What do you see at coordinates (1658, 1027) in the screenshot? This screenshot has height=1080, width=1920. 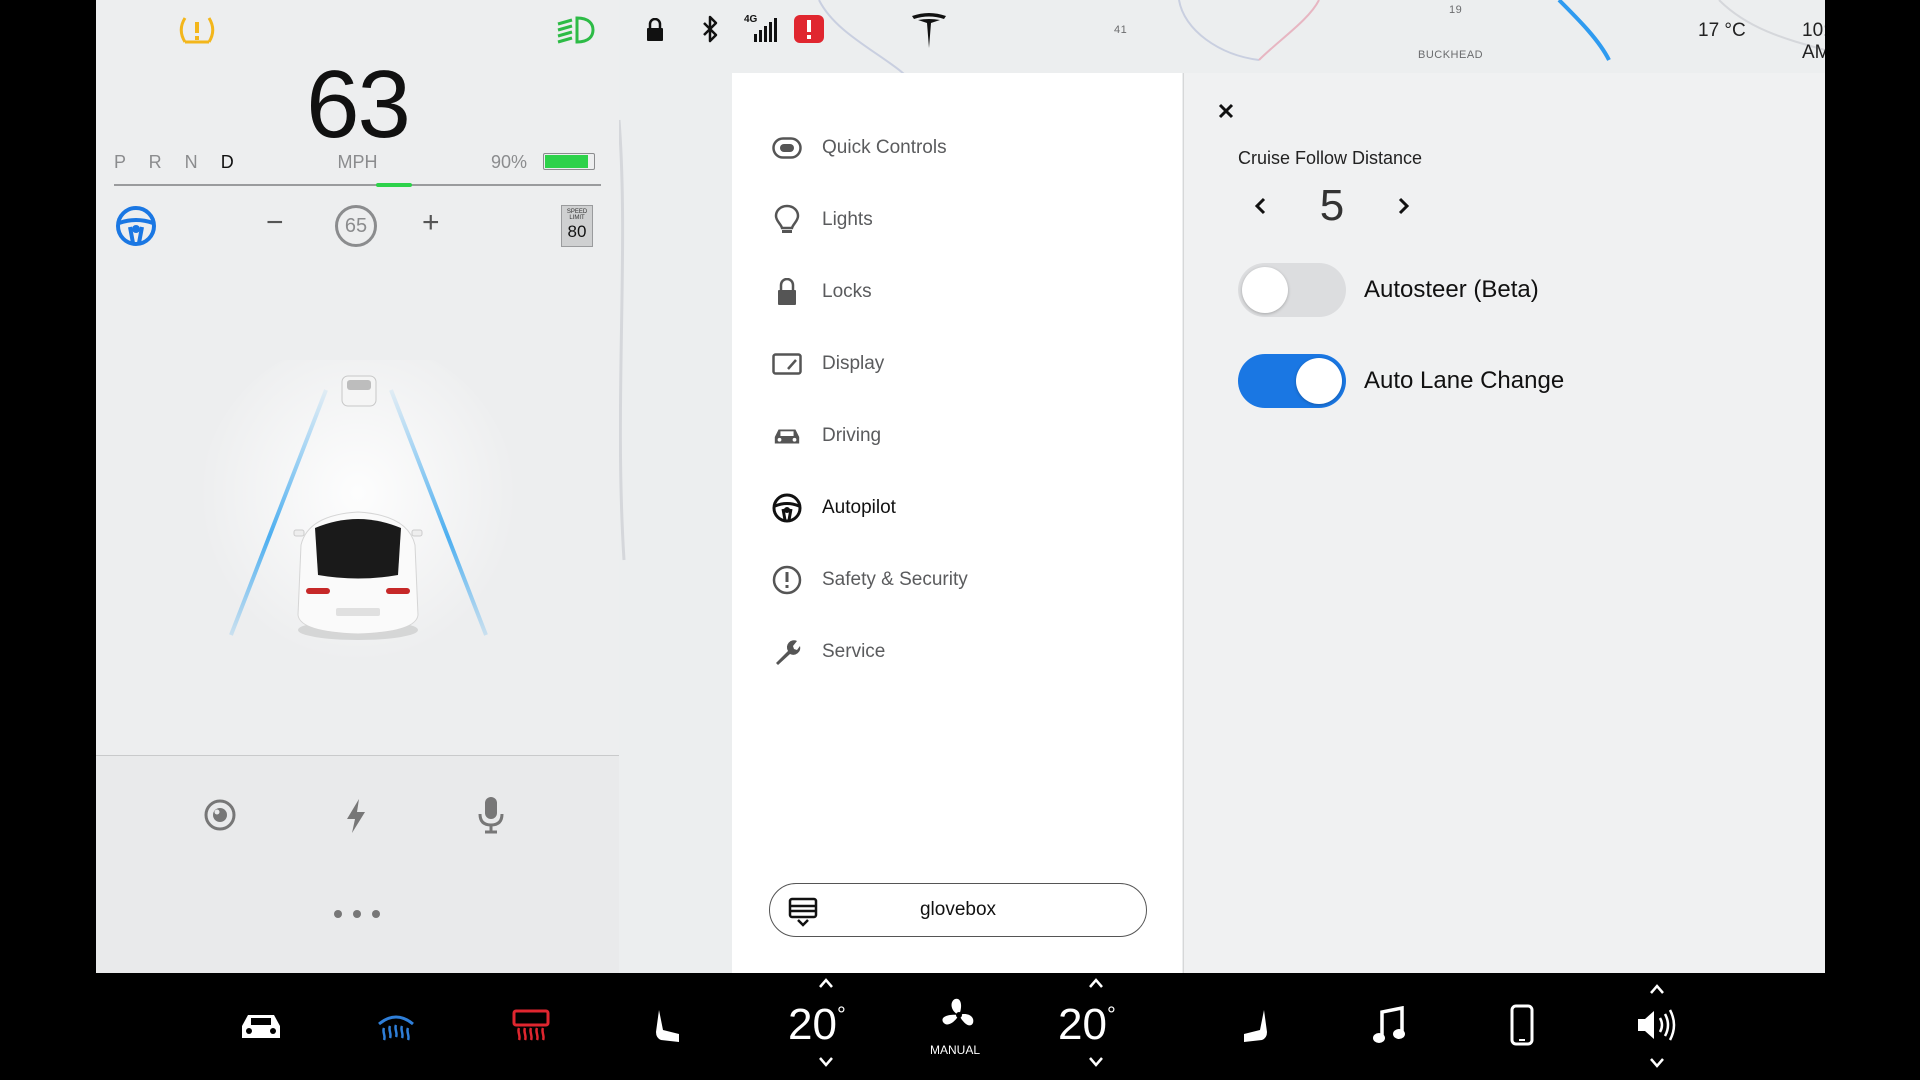 I see `volume-icon` at bounding box center [1658, 1027].